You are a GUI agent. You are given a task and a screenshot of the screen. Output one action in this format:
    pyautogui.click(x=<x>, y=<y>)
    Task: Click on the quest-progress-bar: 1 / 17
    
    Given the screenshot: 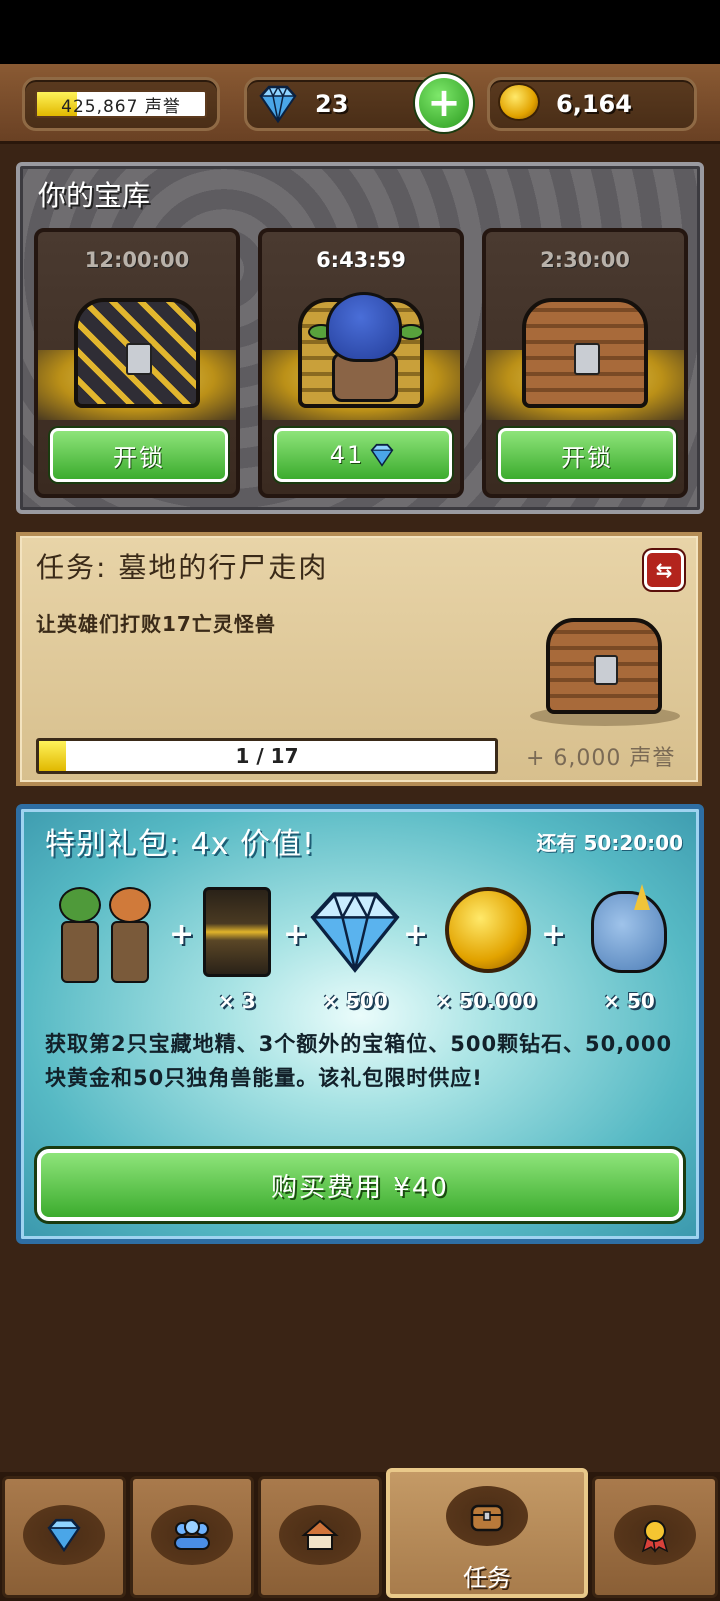 What is the action you would take?
    pyautogui.click(x=267, y=756)
    